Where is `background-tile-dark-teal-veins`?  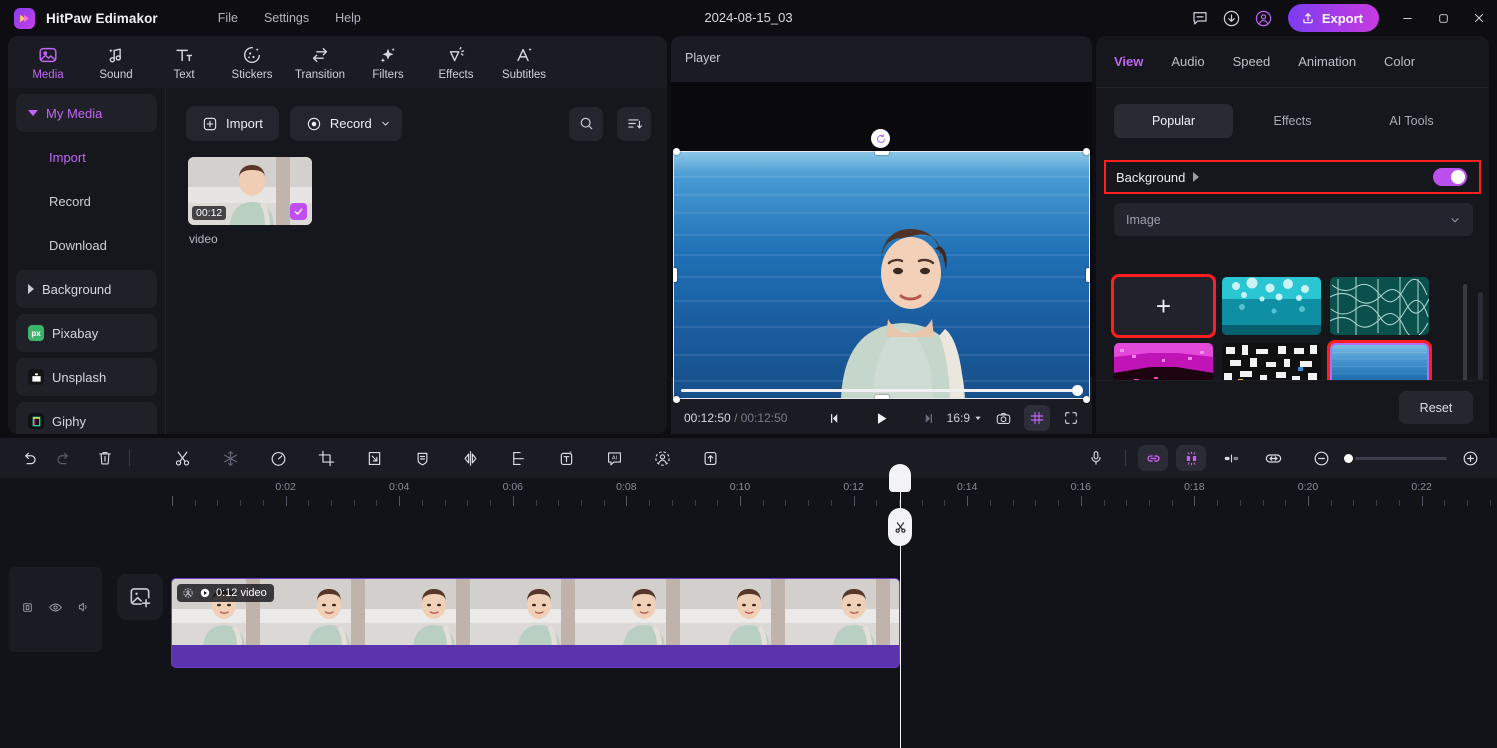 background-tile-dark-teal-veins is located at coordinates (1379, 306).